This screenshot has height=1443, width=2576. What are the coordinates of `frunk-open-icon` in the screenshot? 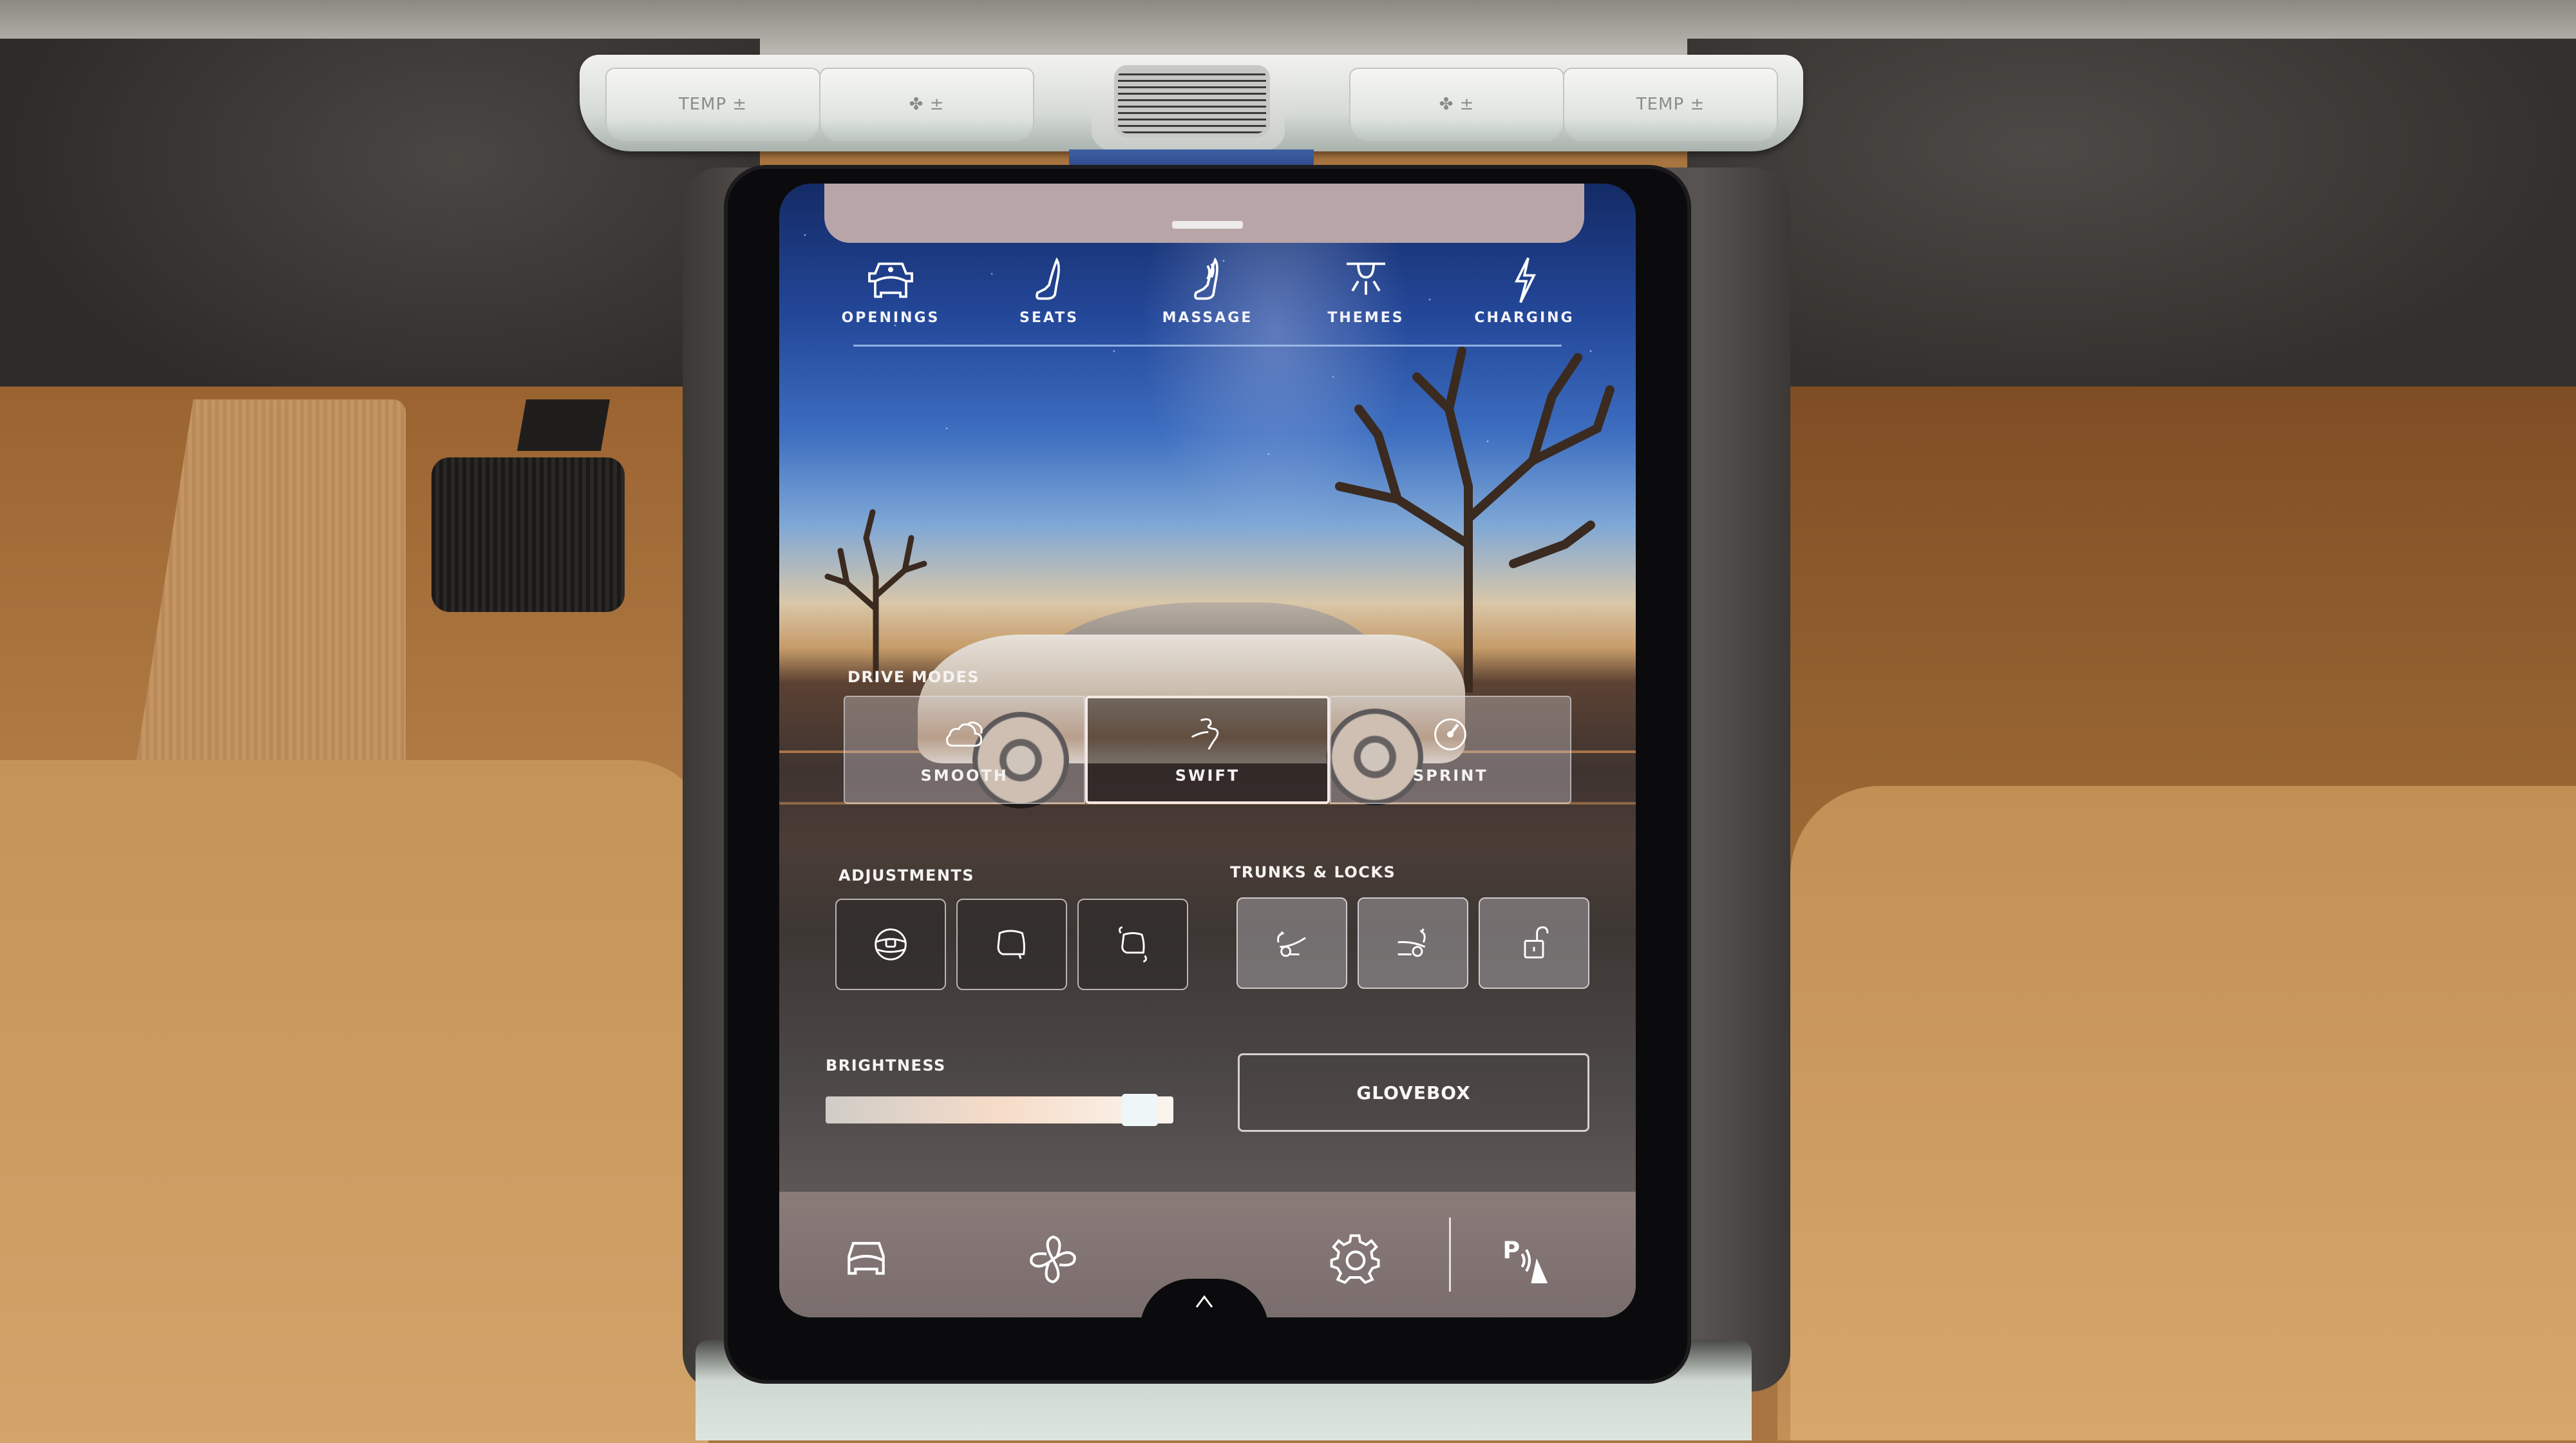 It's located at (1291, 944).